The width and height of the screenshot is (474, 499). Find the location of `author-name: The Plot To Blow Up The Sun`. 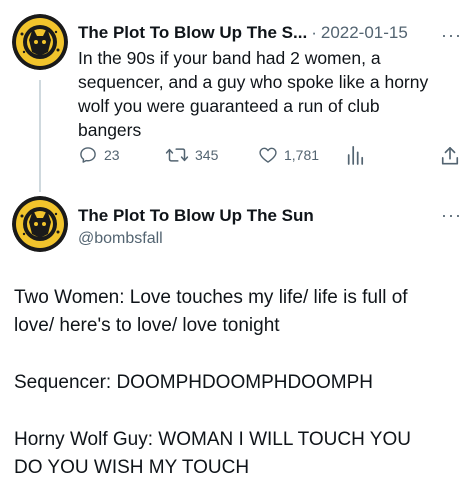

author-name: The Plot To Blow Up The Sun is located at coordinates (196, 216).